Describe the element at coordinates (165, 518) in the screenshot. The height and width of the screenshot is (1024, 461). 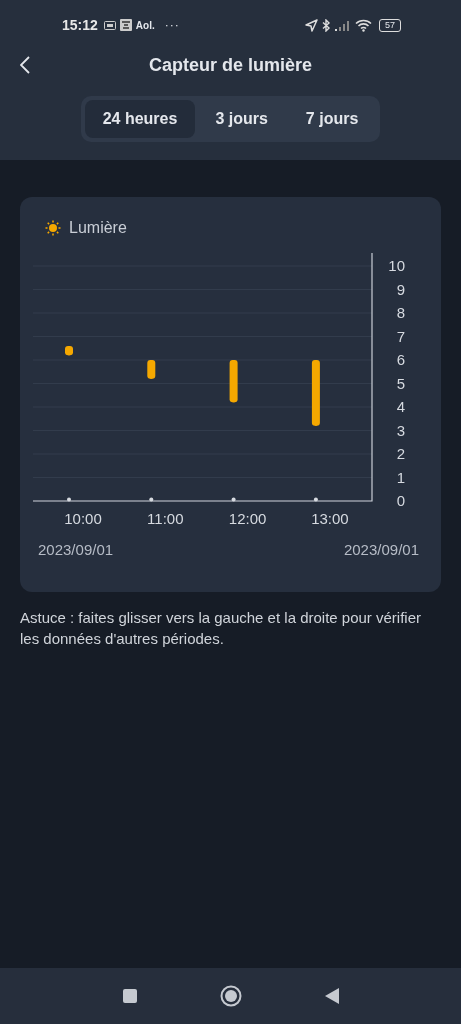
I see `x-tick-label: 11:00` at that location.